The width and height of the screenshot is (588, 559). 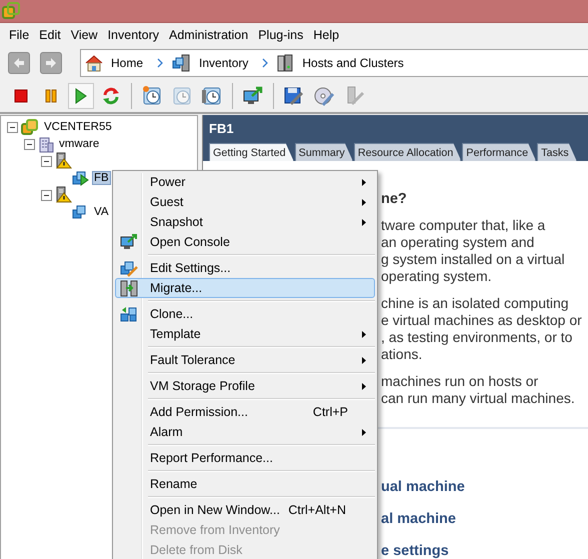 What do you see at coordinates (408, 152) in the screenshot?
I see `tab: Resource Allocation` at bounding box center [408, 152].